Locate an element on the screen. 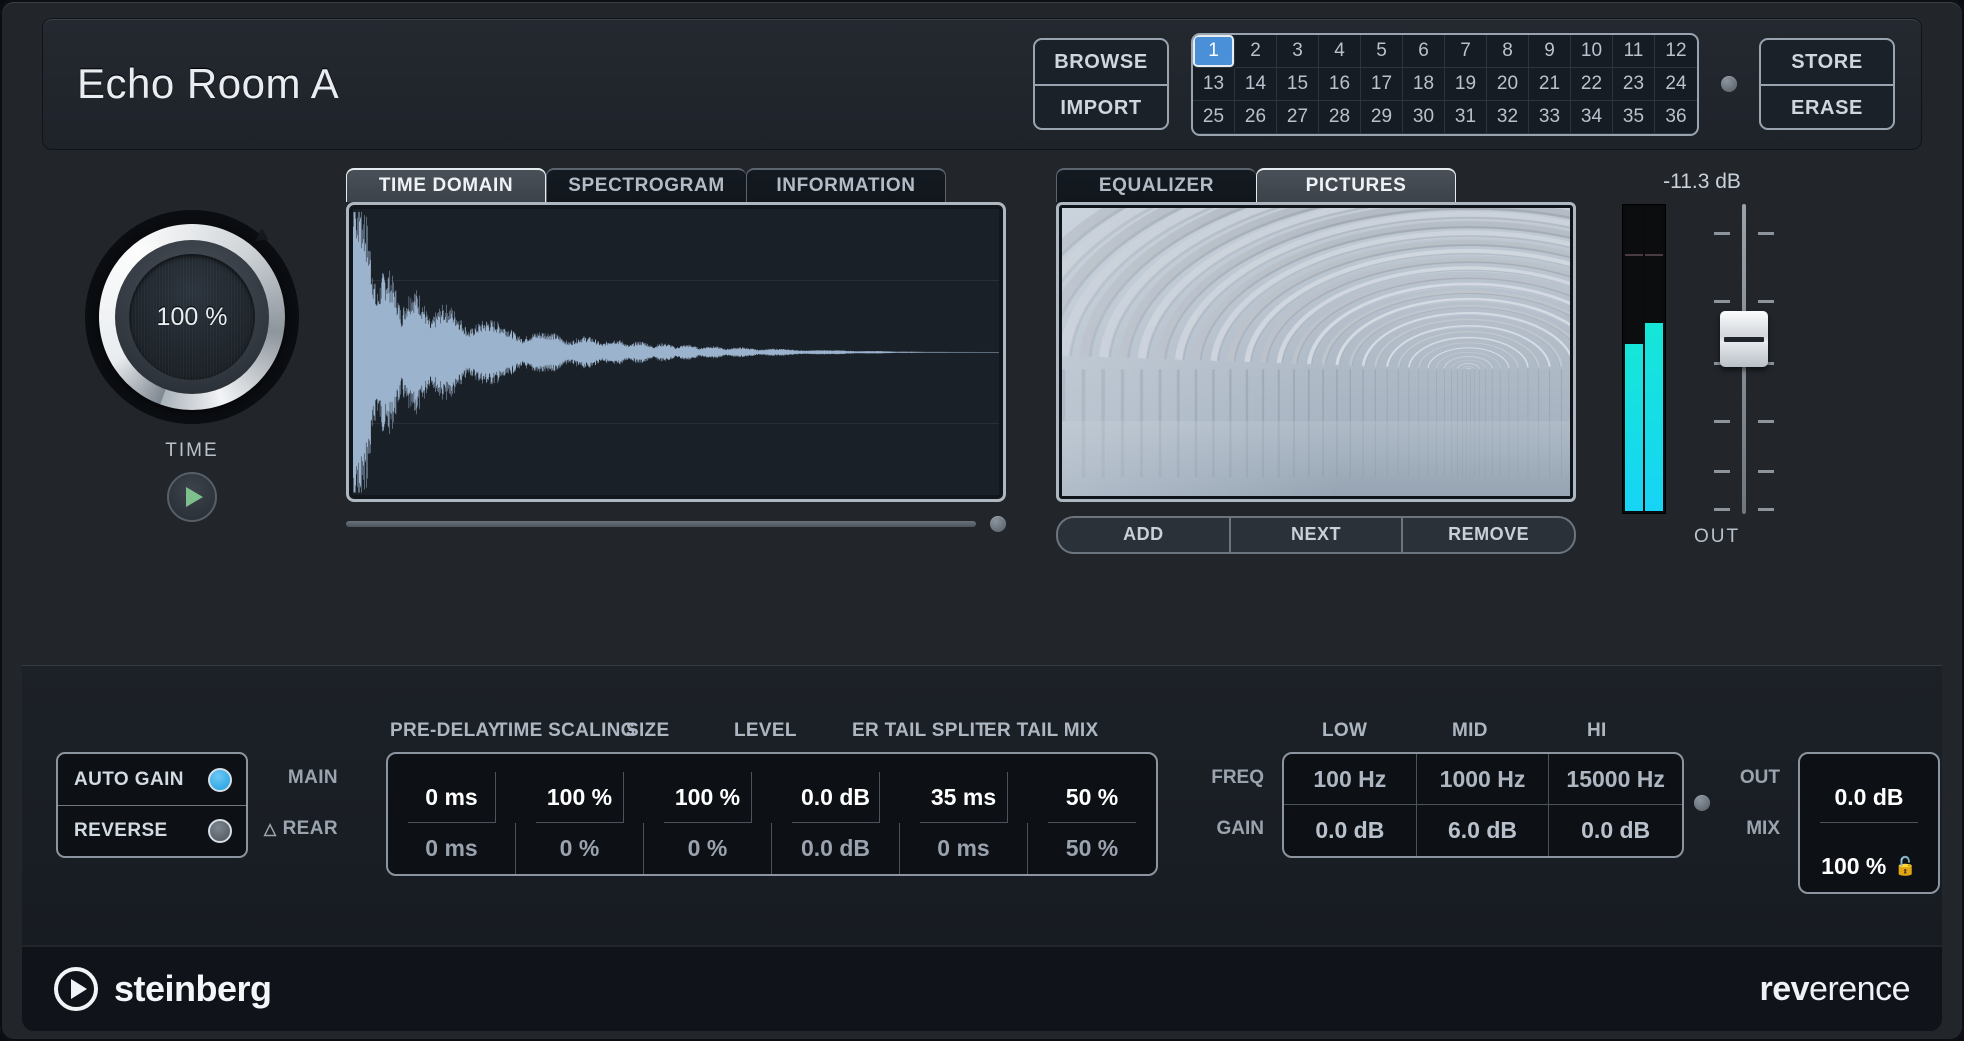  time-knob-group: 100 % TIME is located at coordinates (192, 345).